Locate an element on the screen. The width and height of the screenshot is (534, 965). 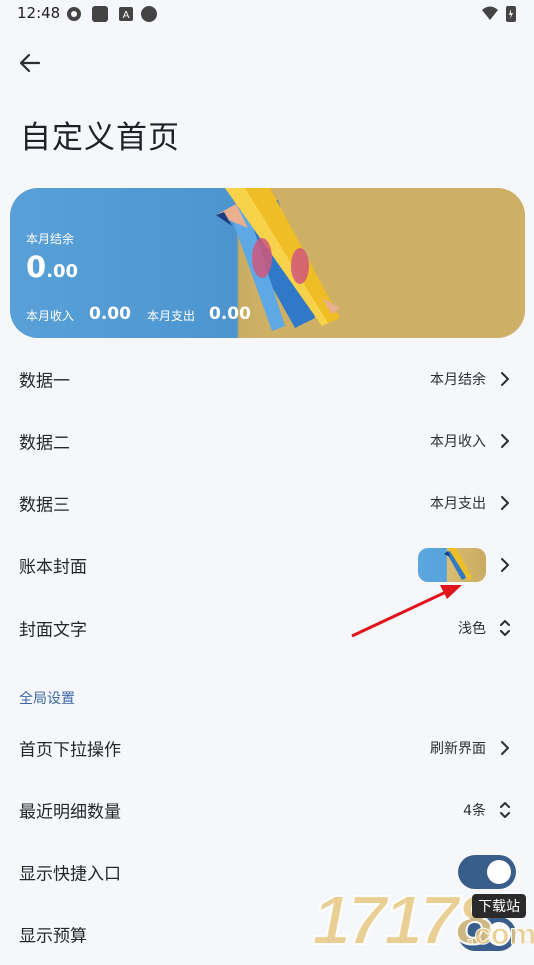
arrow-left-icon is located at coordinates (30, 63).